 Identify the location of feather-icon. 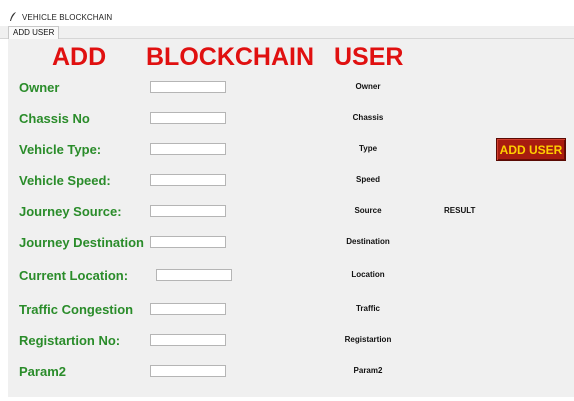
(13, 16).